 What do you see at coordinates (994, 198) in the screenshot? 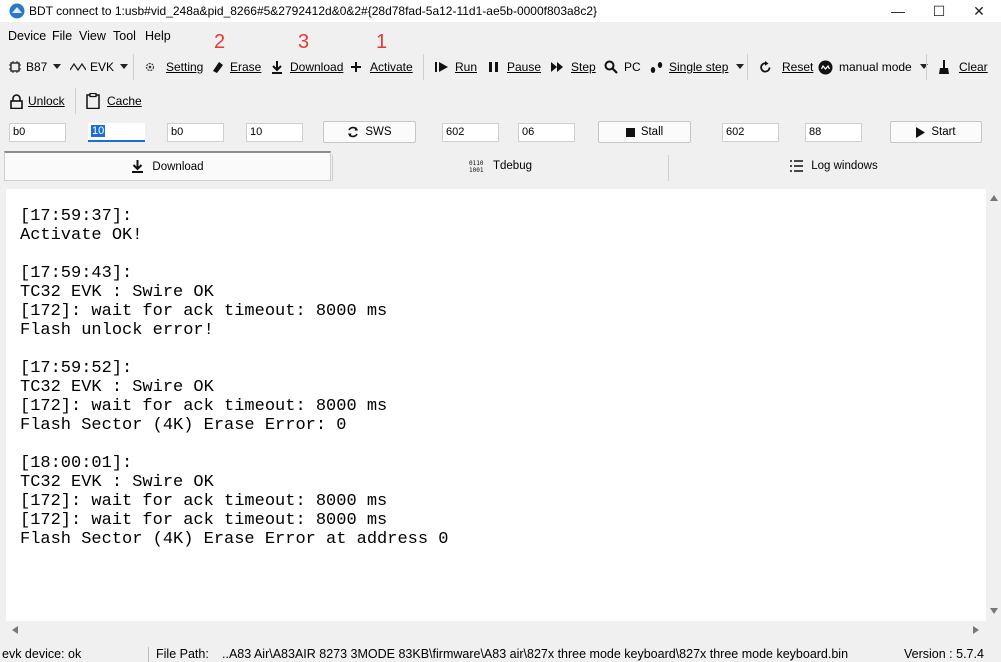
I see `scroll-up-icon` at bounding box center [994, 198].